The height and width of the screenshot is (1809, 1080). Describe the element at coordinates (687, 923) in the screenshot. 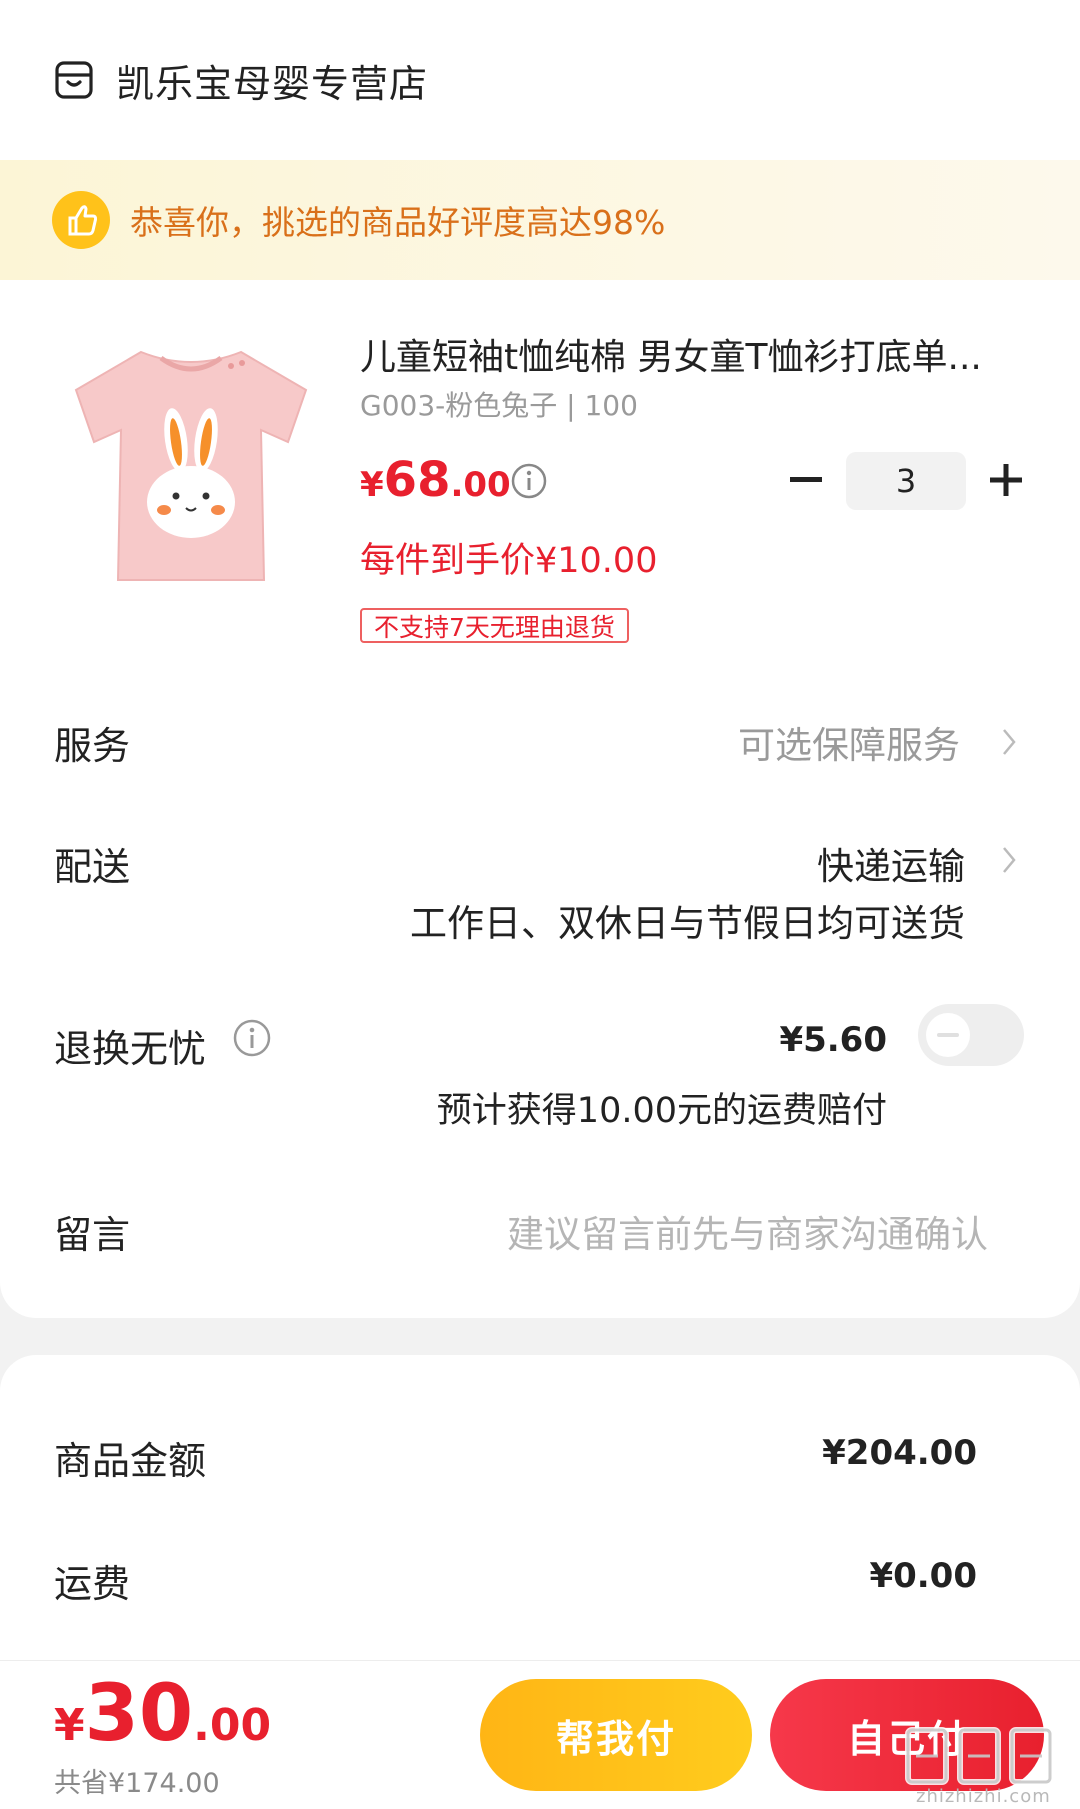

I see `delivery-subtext: 工作日、双休日与节假日均可送货` at that location.